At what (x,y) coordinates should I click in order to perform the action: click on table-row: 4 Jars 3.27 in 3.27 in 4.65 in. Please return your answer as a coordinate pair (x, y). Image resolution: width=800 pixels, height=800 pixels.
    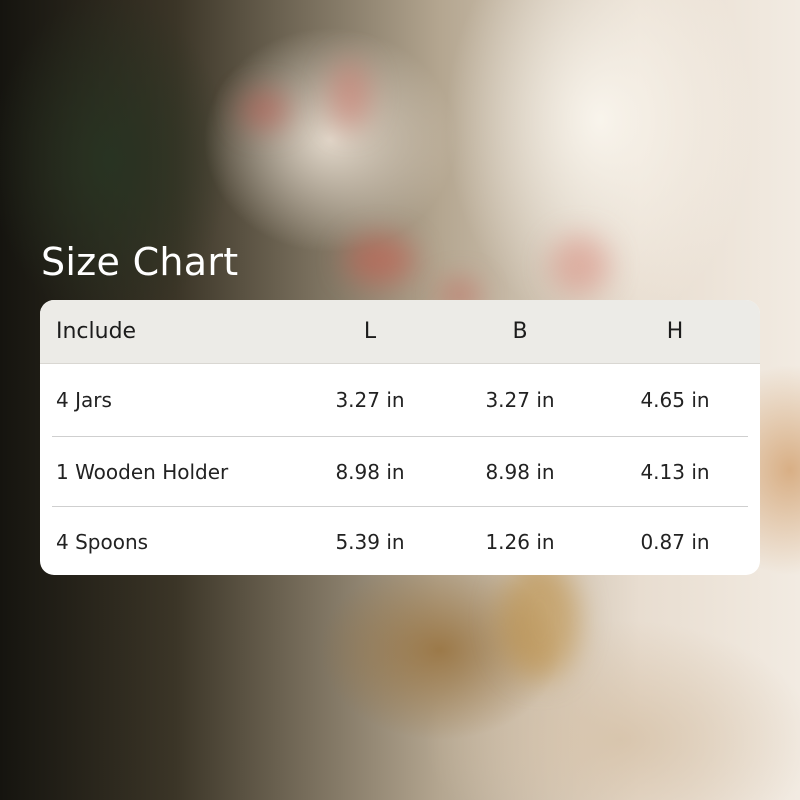
    Looking at the image, I should click on (400, 400).